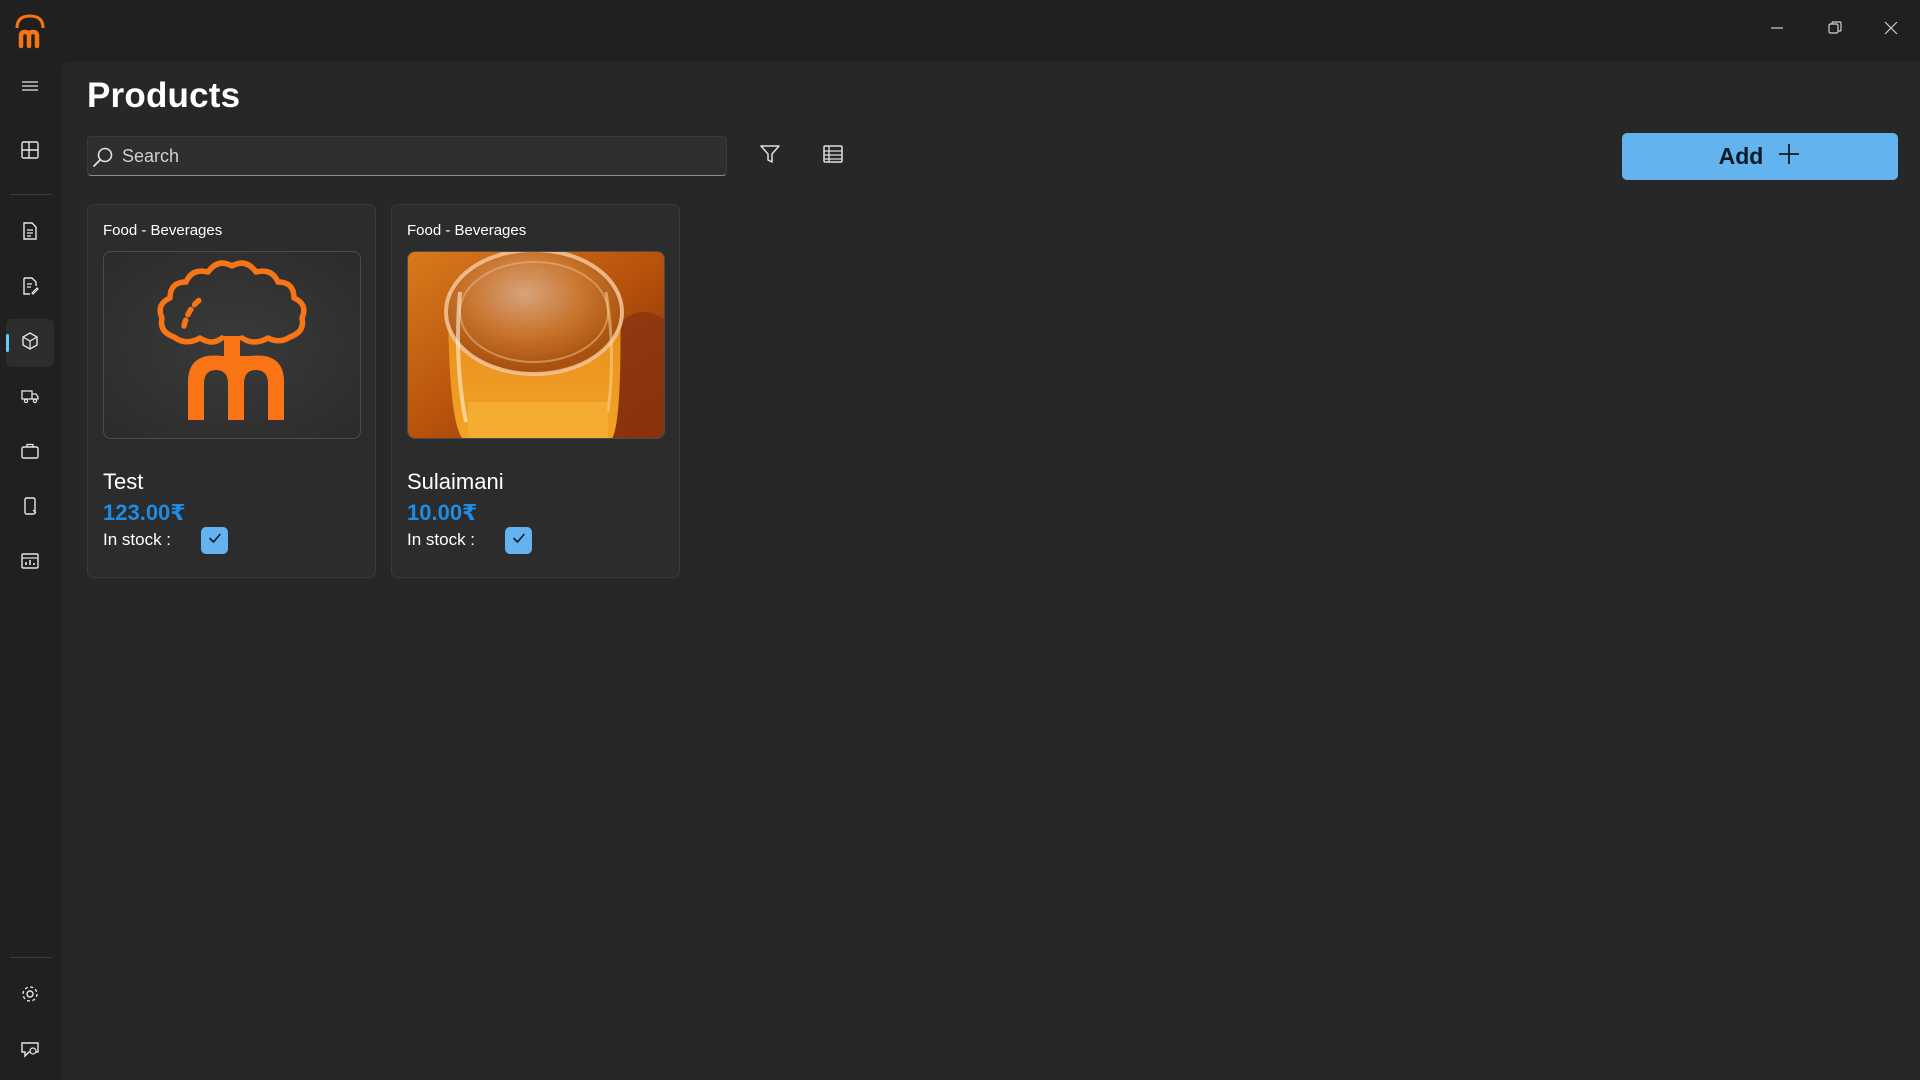 This screenshot has width=1920, height=1080. I want to click on sidebar-item-products, so click(30, 343).